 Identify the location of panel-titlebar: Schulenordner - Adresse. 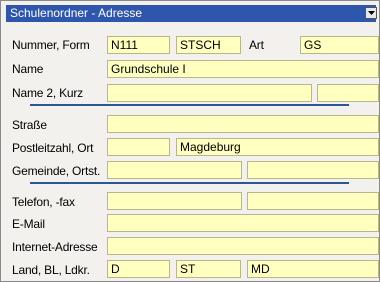
(191, 13).